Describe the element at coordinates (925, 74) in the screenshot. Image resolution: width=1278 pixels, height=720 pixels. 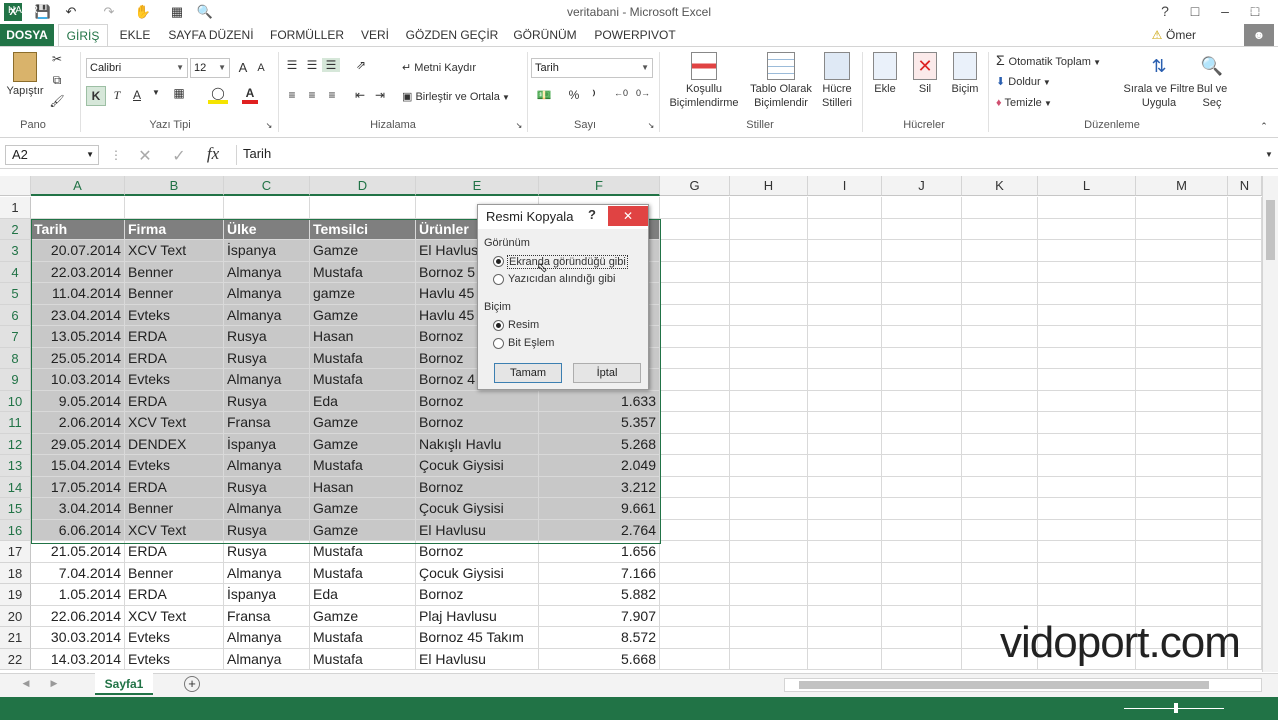
I see `delete-cells-button: ✕ Sil` at that location.